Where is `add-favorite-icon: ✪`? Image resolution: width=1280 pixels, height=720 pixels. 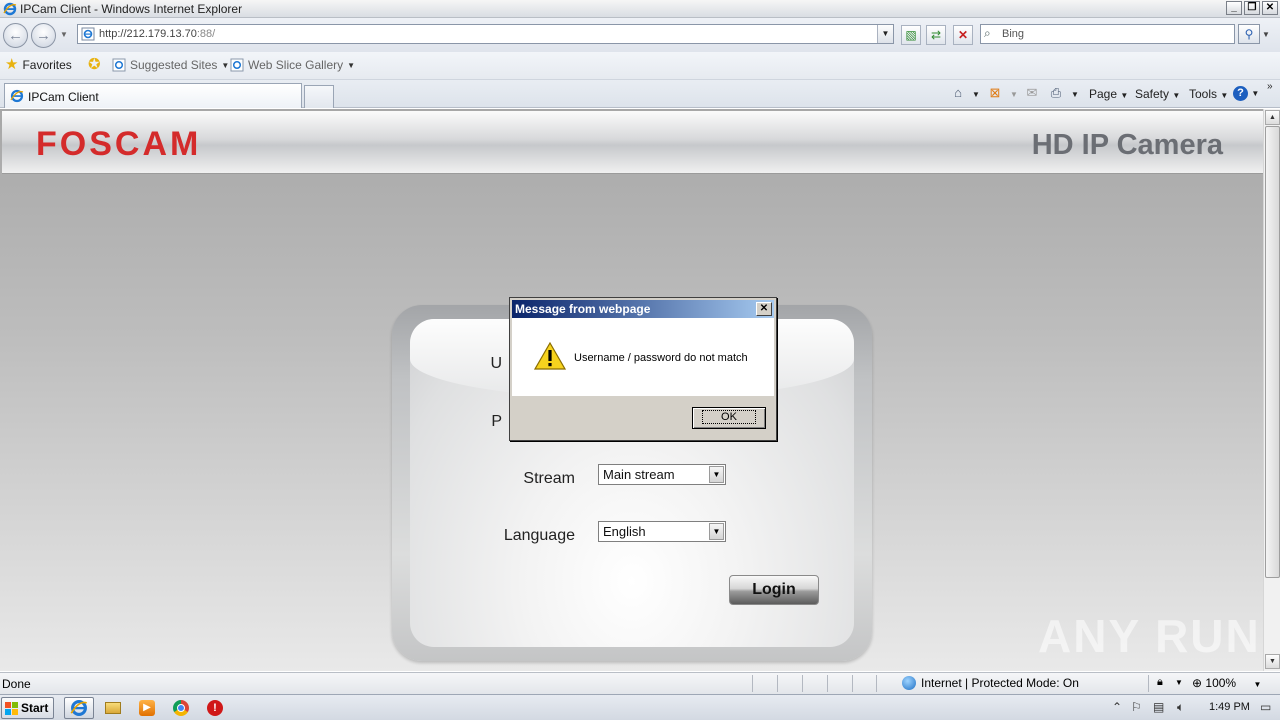
add-favorite-icon: ✪ is located at coordinates (94, 64).